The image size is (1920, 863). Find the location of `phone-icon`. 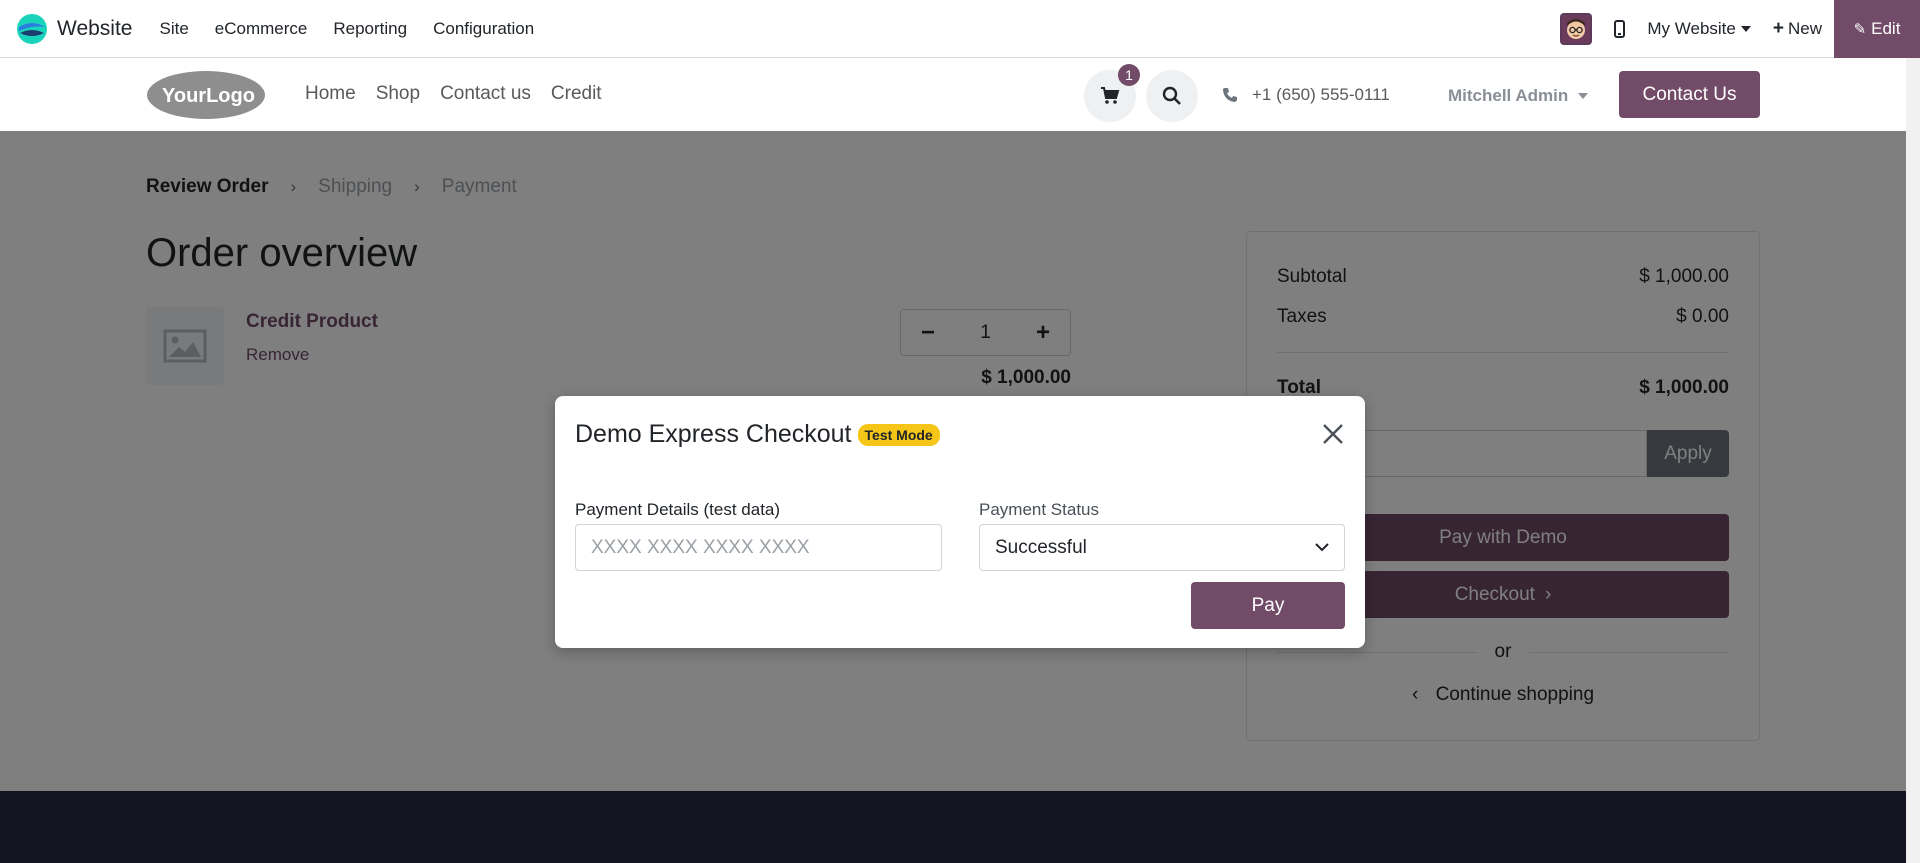

phone-icon is located at coordinates (1230, 95).